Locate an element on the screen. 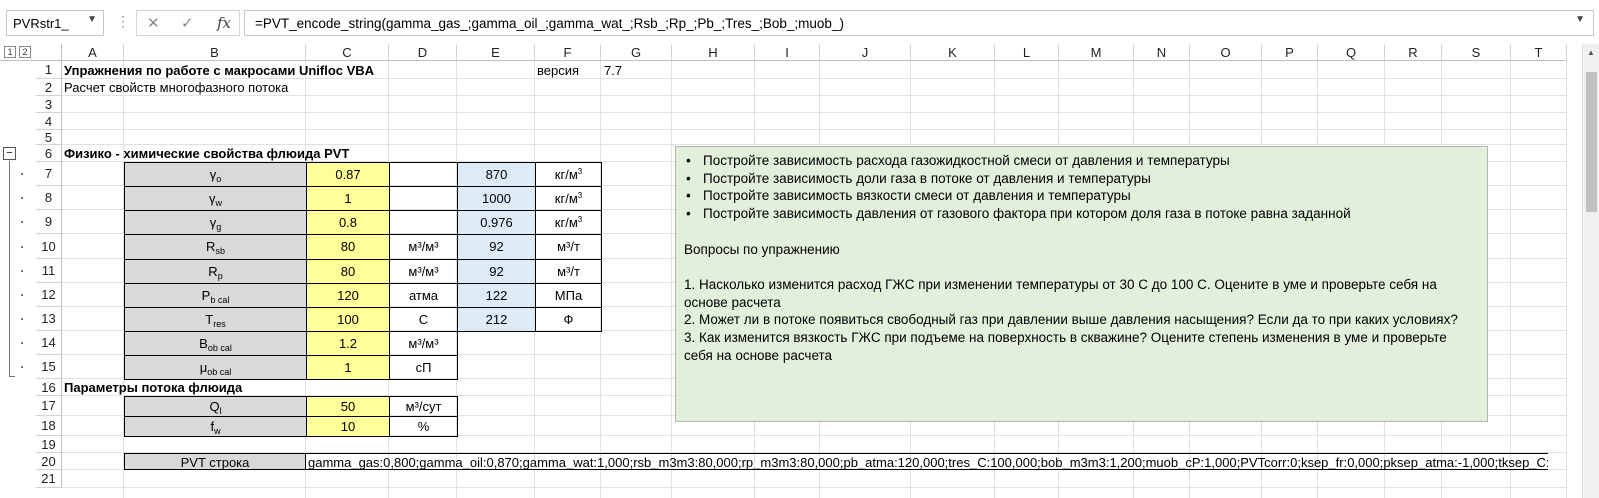 The width and height of the screenshot is (1599, 498). column-header-s: S is located at coordinates (1476, 52).